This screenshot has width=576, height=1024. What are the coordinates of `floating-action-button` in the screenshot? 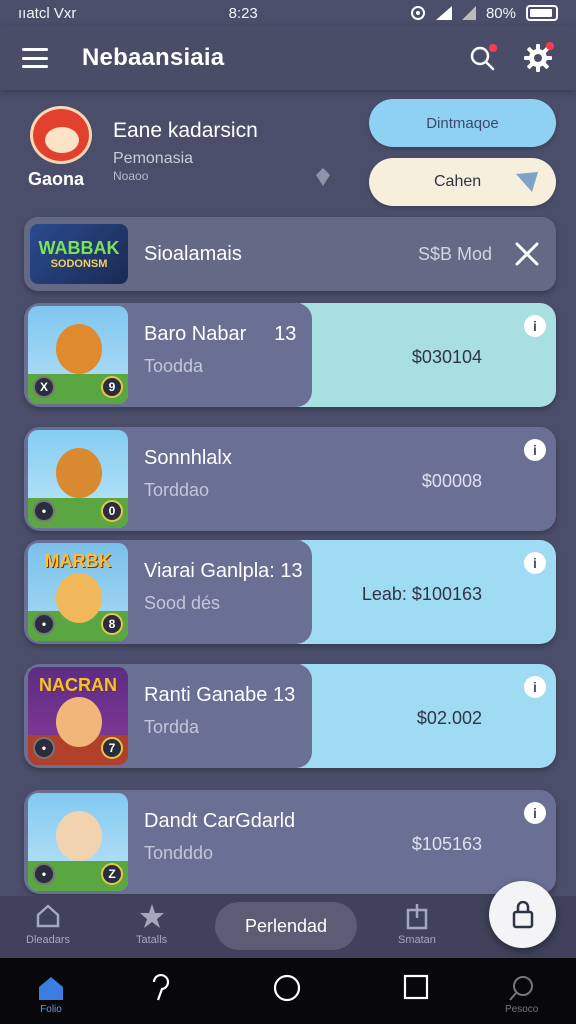 It's located at (522, 914).